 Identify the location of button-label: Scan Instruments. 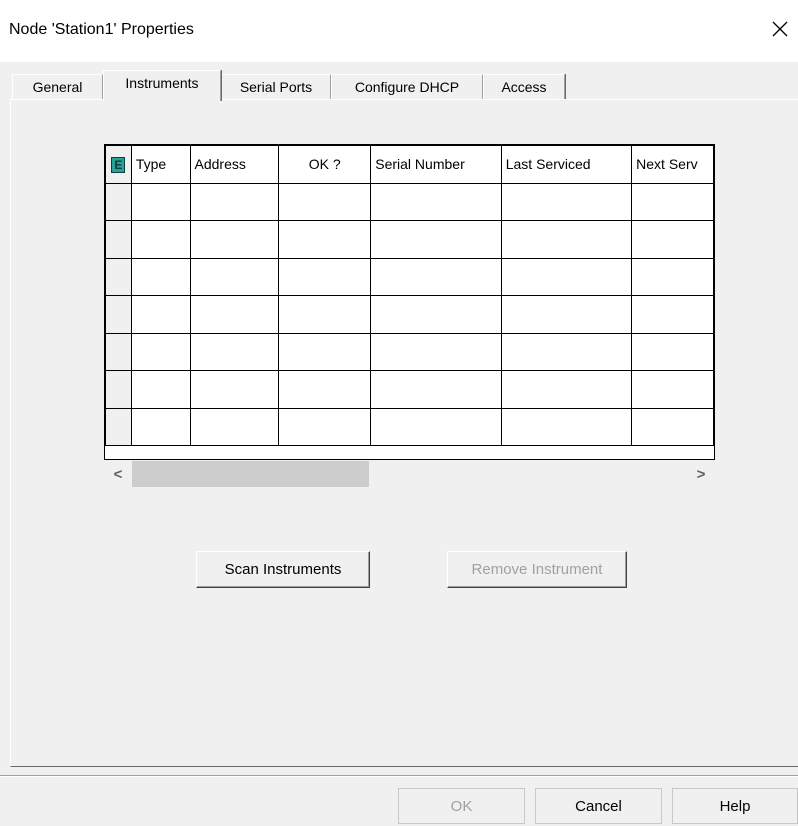
(283, 569).